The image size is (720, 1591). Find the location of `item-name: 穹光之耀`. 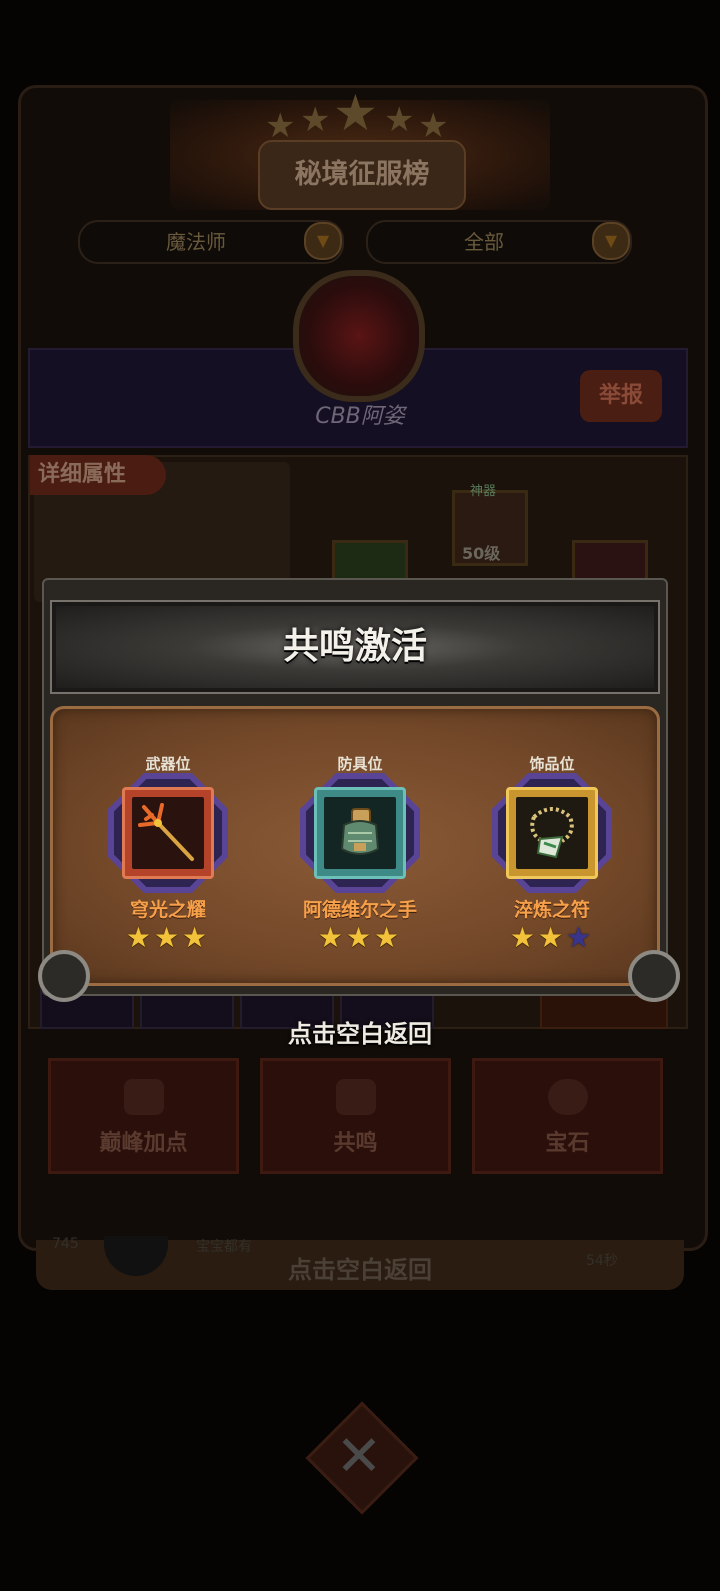

item-name: 穹光之耀 is located at coordinates (167, 910).